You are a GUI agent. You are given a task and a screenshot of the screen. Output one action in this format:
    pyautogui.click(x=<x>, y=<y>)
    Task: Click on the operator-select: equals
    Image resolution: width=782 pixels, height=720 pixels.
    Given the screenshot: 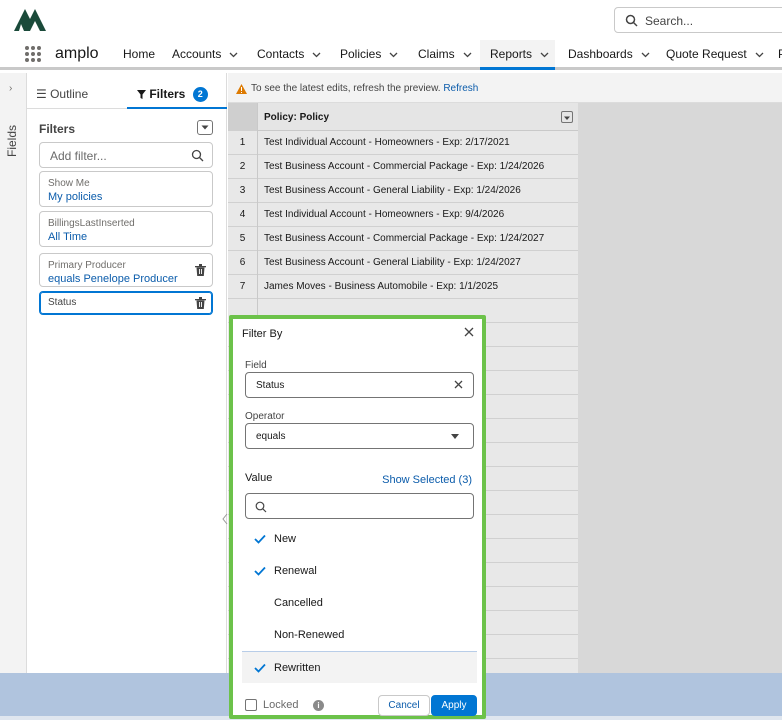 What is the action you would take?
    pyautogui.click(x=359, y=436)
    